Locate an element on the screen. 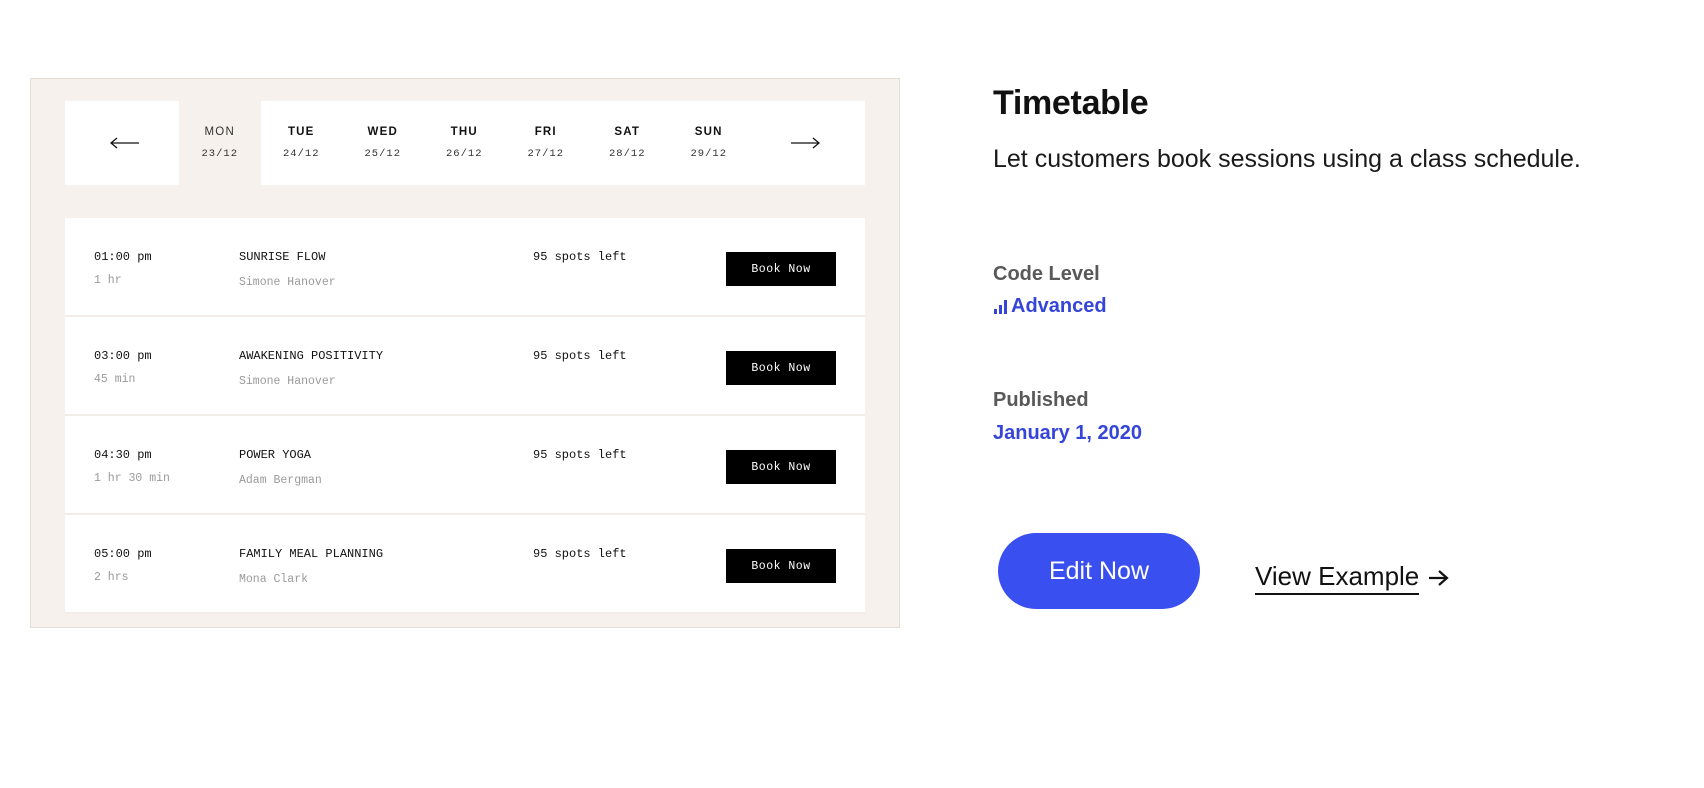 The height and width of the screenshot is (788, 1704). session-instructor: Mona Clark is located at coordinates (274, 579).